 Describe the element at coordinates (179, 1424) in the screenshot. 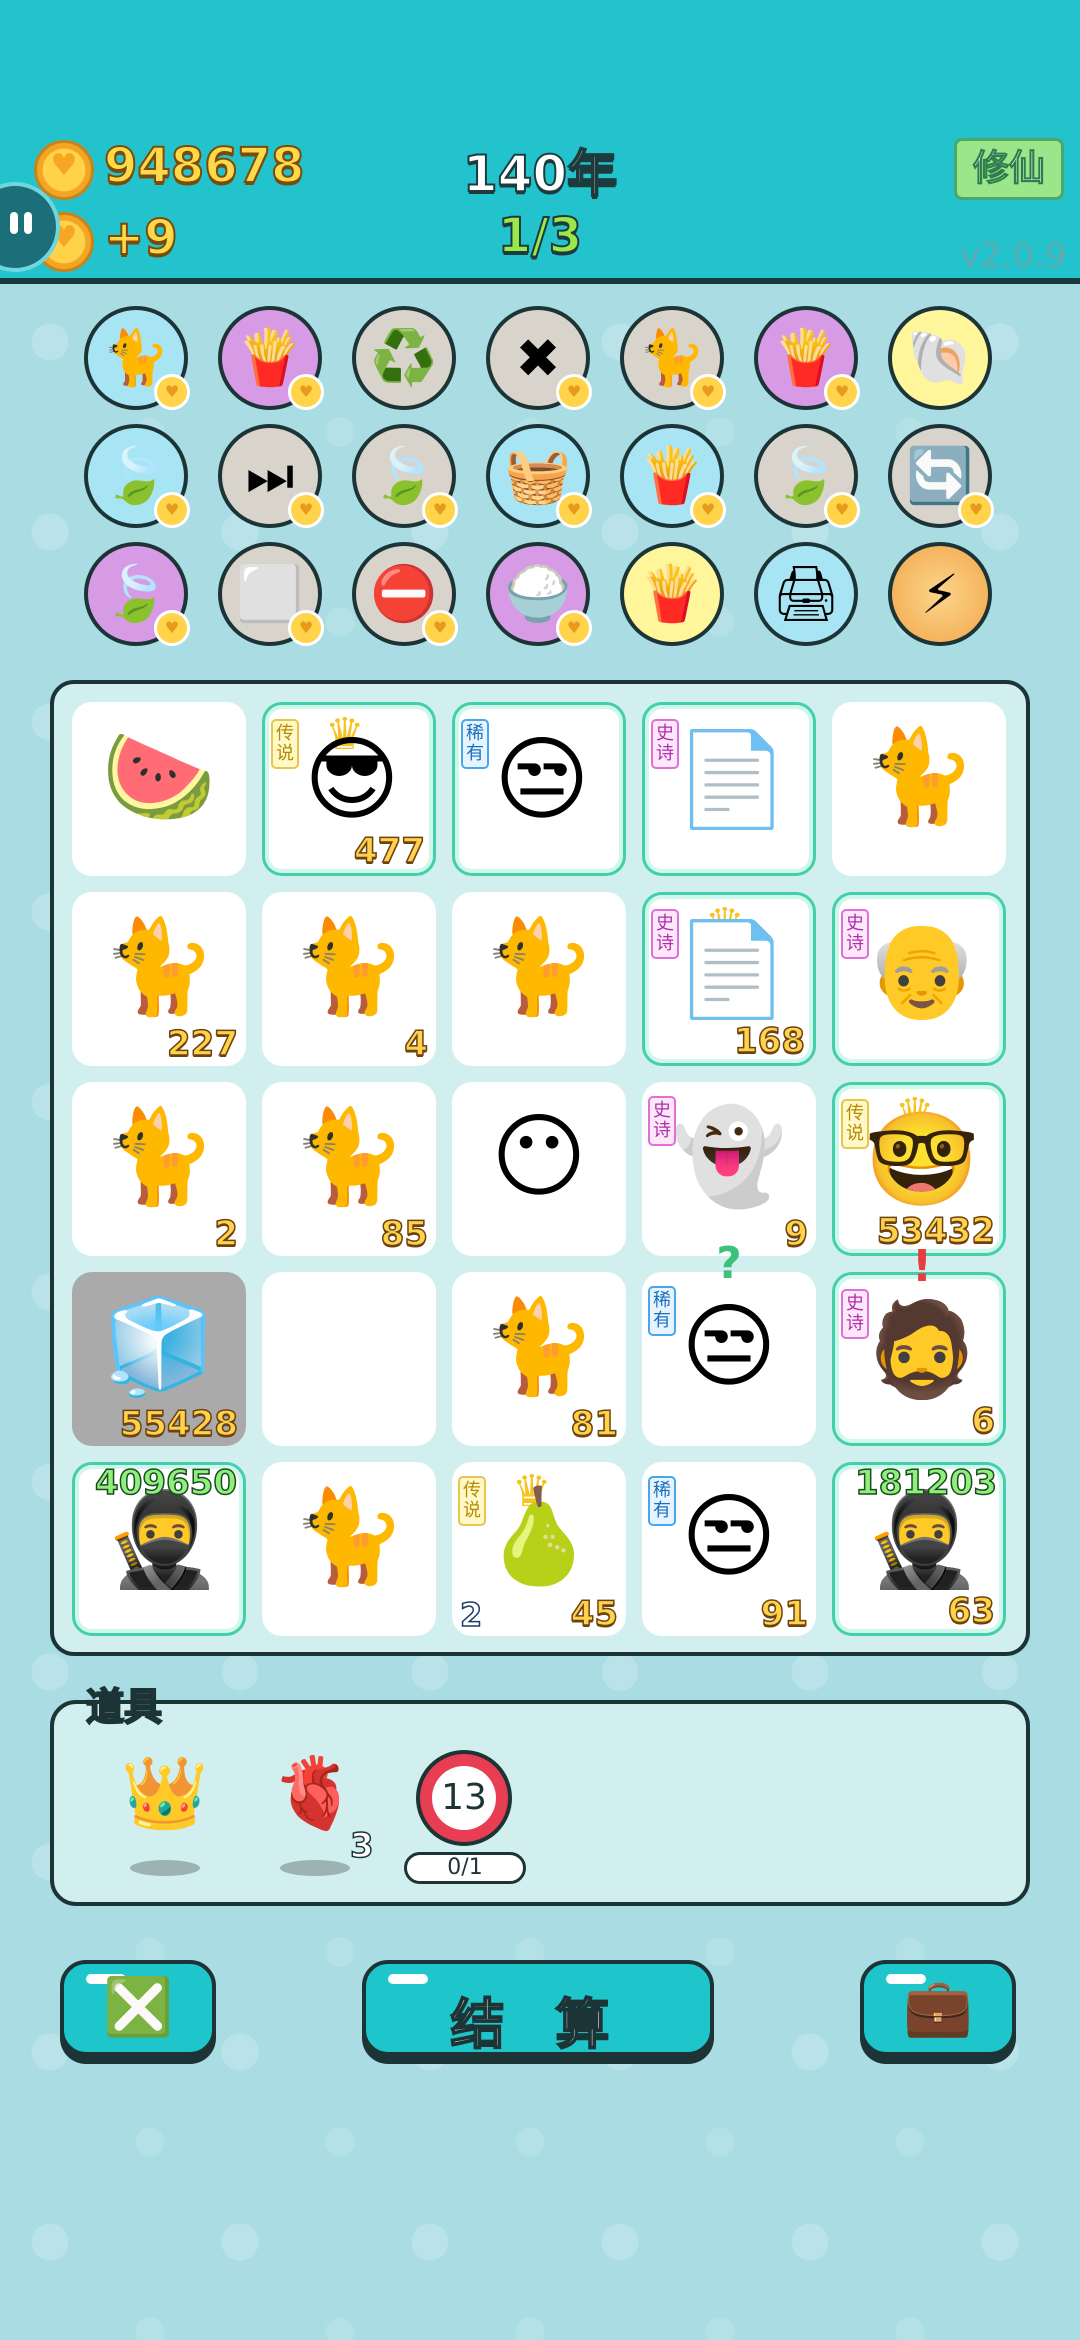

I see `symbol-value: 55428` at that location.